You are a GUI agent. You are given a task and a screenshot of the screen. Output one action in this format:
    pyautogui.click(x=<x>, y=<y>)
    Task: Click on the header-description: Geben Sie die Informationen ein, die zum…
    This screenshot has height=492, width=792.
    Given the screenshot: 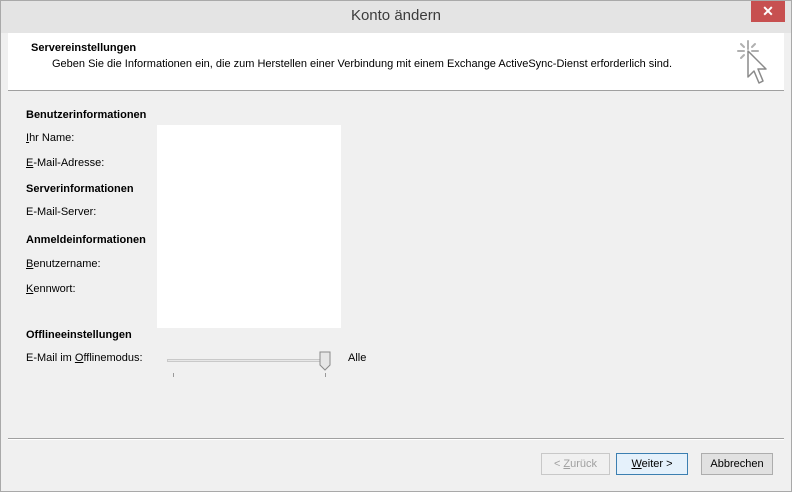 What is the action you would take?
    pyautogui.click(x=362, y=64)
    